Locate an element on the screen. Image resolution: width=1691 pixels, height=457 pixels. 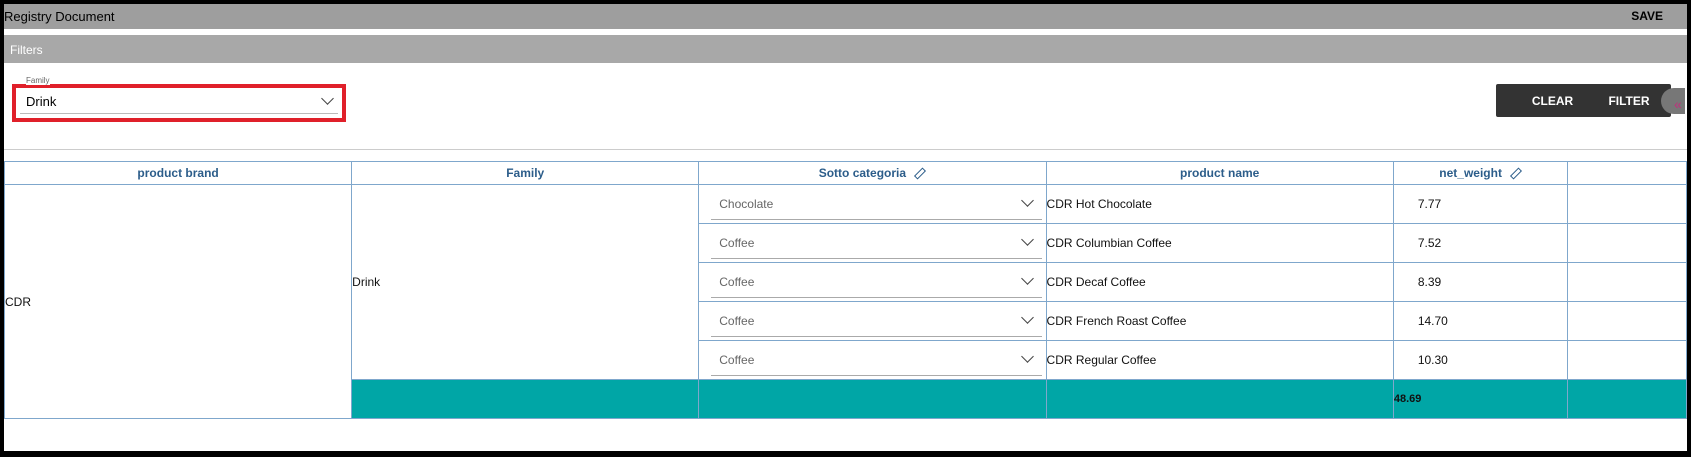
net-weight-cell: 8.39 is located at coordinates (1480, 282).